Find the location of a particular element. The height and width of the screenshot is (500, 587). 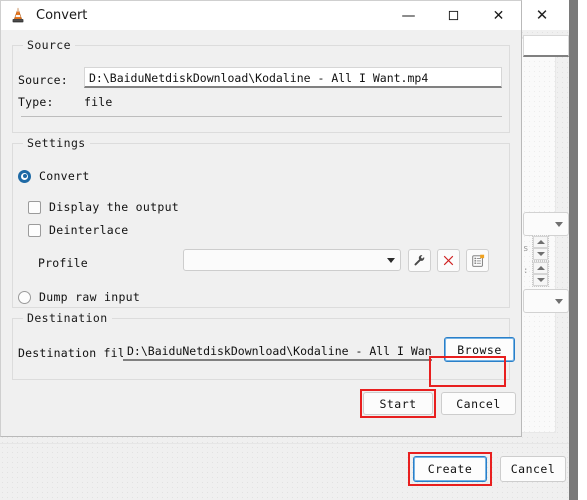

convert-radio-label: Convert is located at coordinates (64, 176).